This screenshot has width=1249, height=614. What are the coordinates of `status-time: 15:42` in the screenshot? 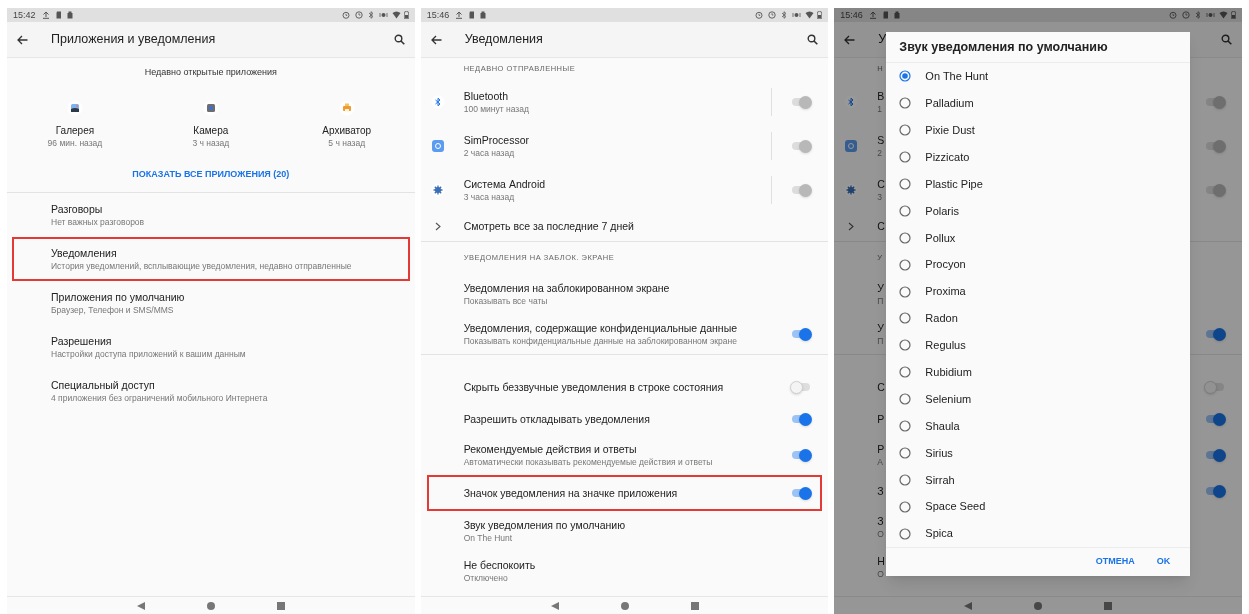 It's located at (24, 15).